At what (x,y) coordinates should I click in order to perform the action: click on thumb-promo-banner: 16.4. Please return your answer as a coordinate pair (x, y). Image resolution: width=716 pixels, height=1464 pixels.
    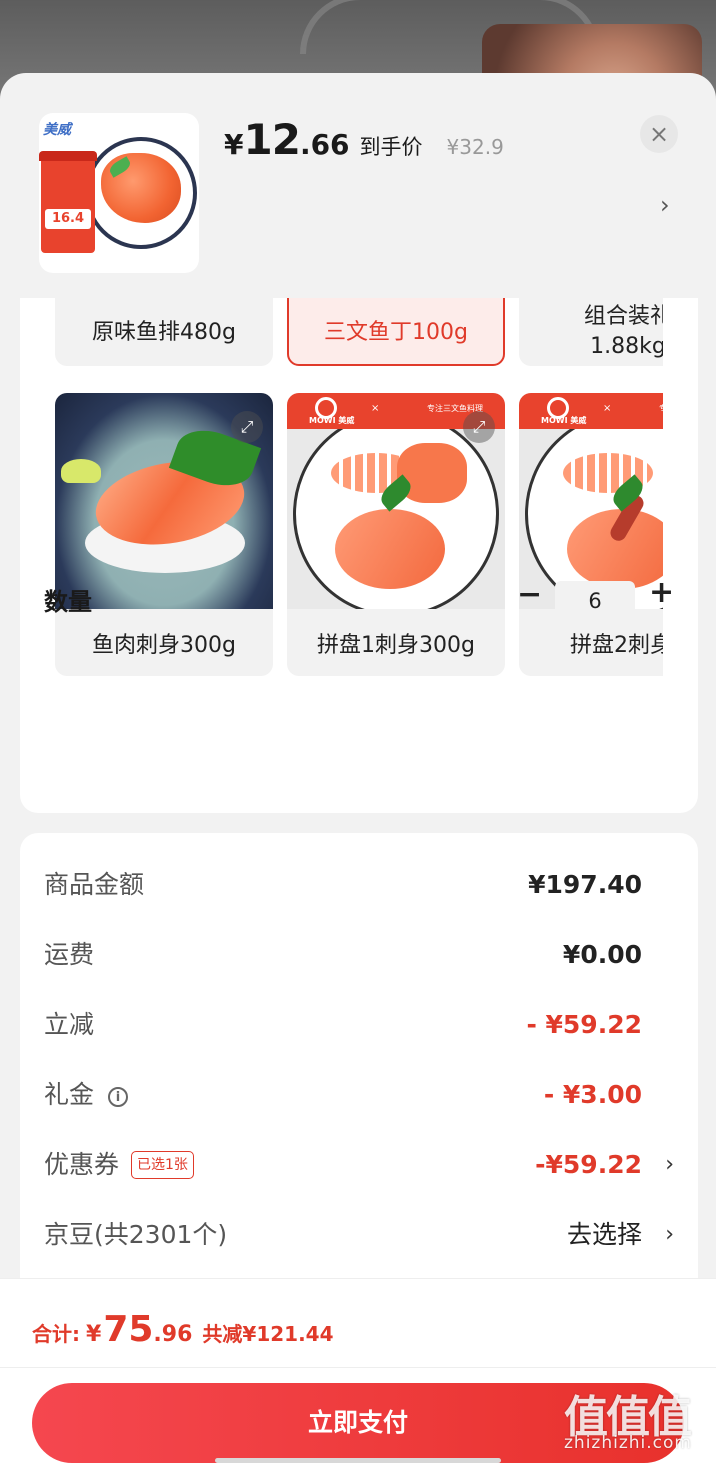
    Looking at the image, I should click on (68, 202).